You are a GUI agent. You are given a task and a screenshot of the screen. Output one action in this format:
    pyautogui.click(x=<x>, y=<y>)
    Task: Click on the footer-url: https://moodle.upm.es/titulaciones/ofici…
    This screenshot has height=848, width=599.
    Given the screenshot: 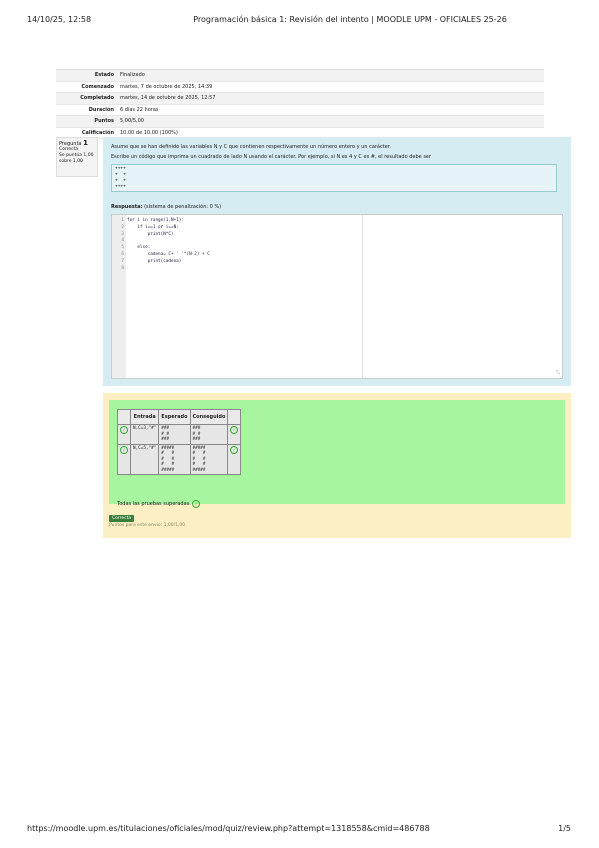 What is the action you would take?
    pyautogui.click(x=228, y=828)
    